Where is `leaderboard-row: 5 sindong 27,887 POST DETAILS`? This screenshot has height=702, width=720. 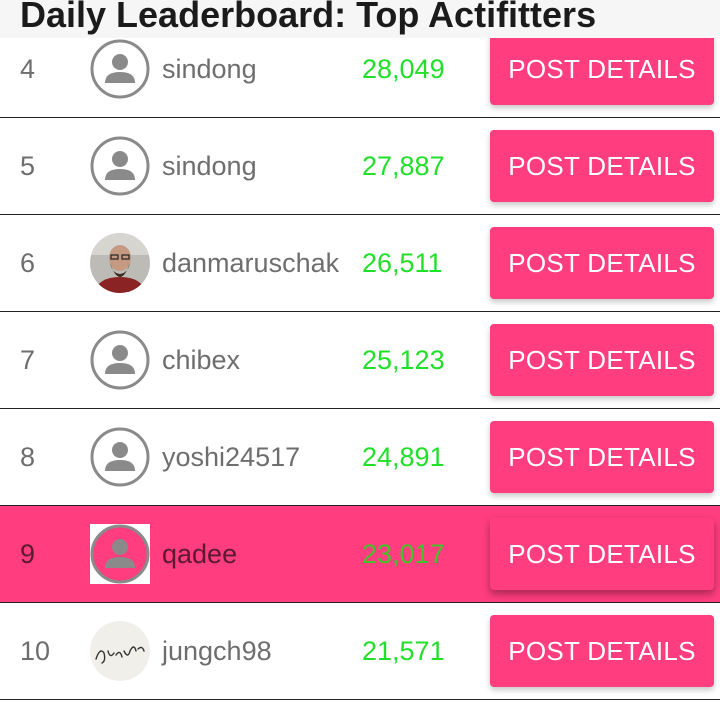
leaderboard-row: 5 sindong 27,887 POST DETAILS is located at coordinates (360, 166).